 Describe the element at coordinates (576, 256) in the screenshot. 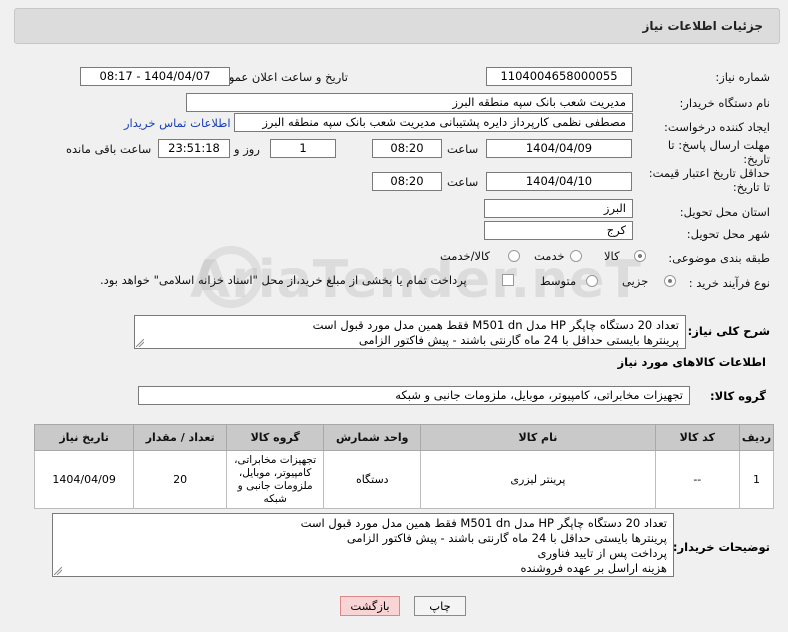

I see `category-radio-service` at that location.